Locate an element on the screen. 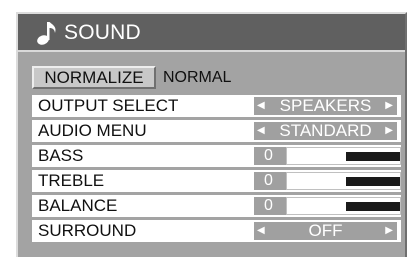  select-value: SPEAKERS is located at coordinates (325, 105).